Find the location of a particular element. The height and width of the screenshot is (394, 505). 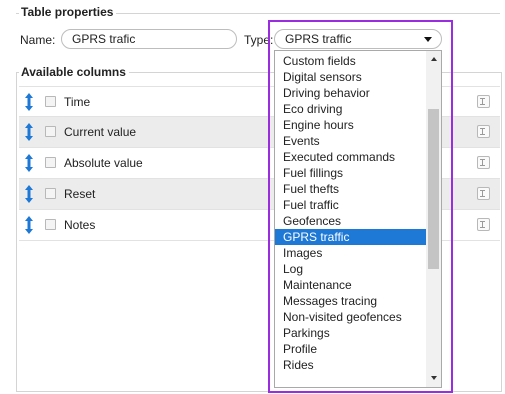

column-label: Absolute value is located at coordinates (103, 163).